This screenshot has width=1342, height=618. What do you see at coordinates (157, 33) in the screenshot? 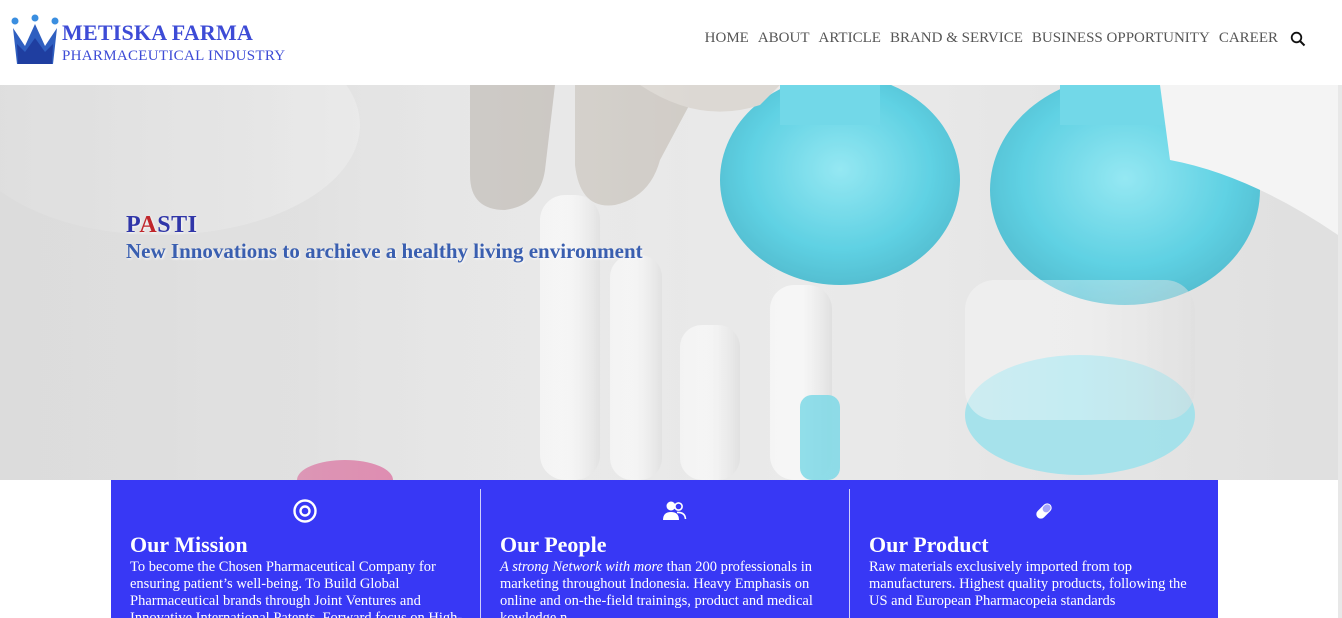
I see `brand-name: METISKA FARMA` at bounding box center [157, 33].